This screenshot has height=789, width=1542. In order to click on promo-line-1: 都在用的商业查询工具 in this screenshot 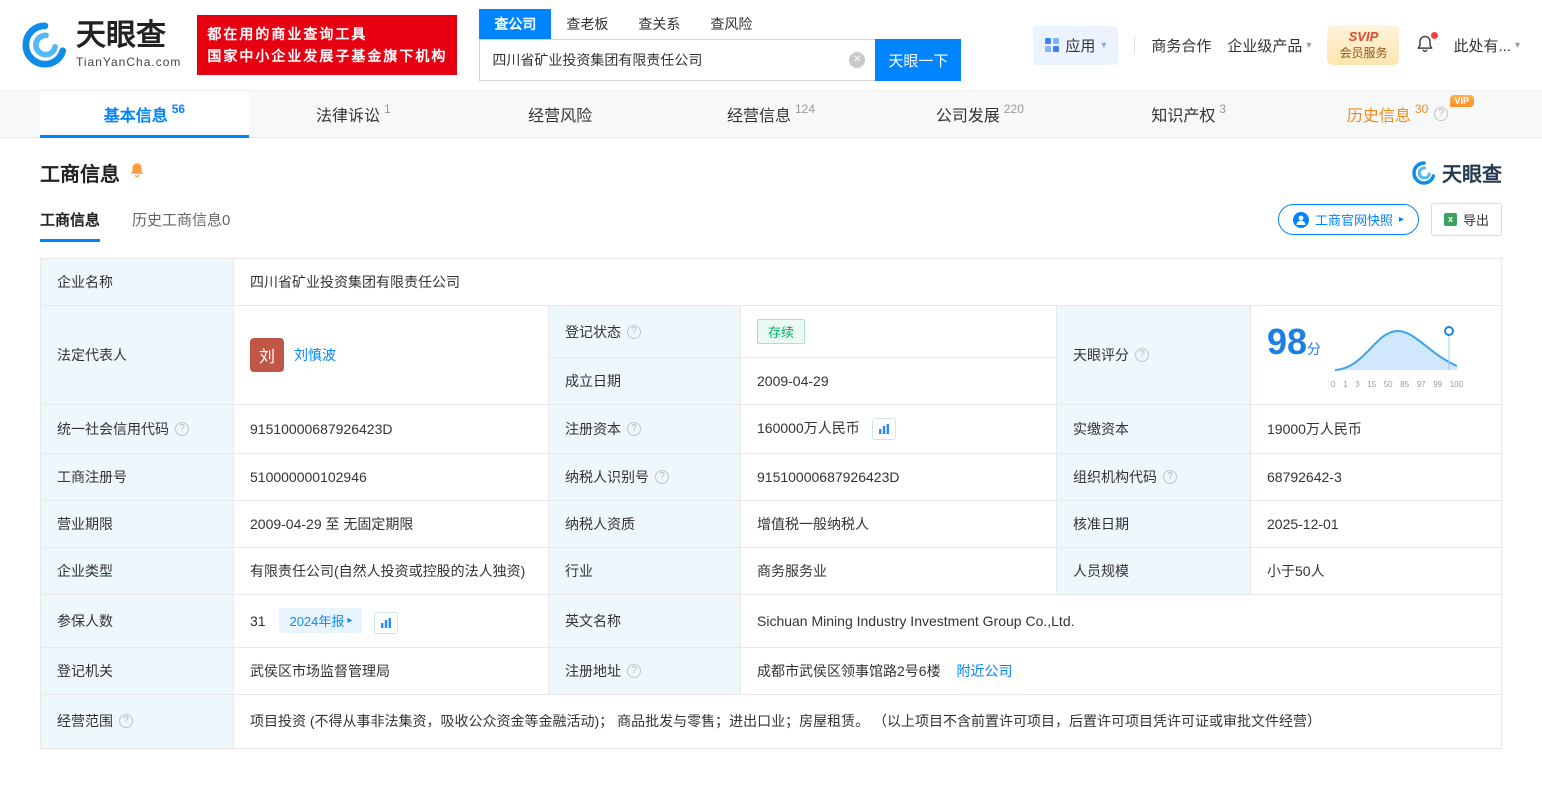, I will do `click(287, 33)`.